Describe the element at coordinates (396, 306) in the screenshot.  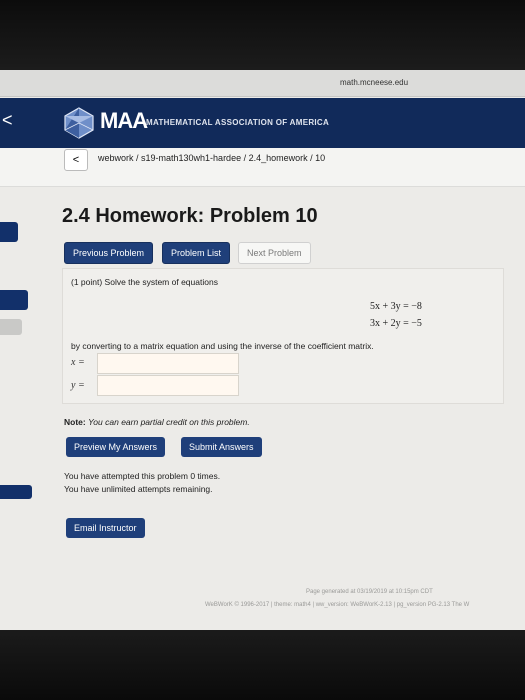
I see `equation-1: 5x + 3y = −8` at that location.